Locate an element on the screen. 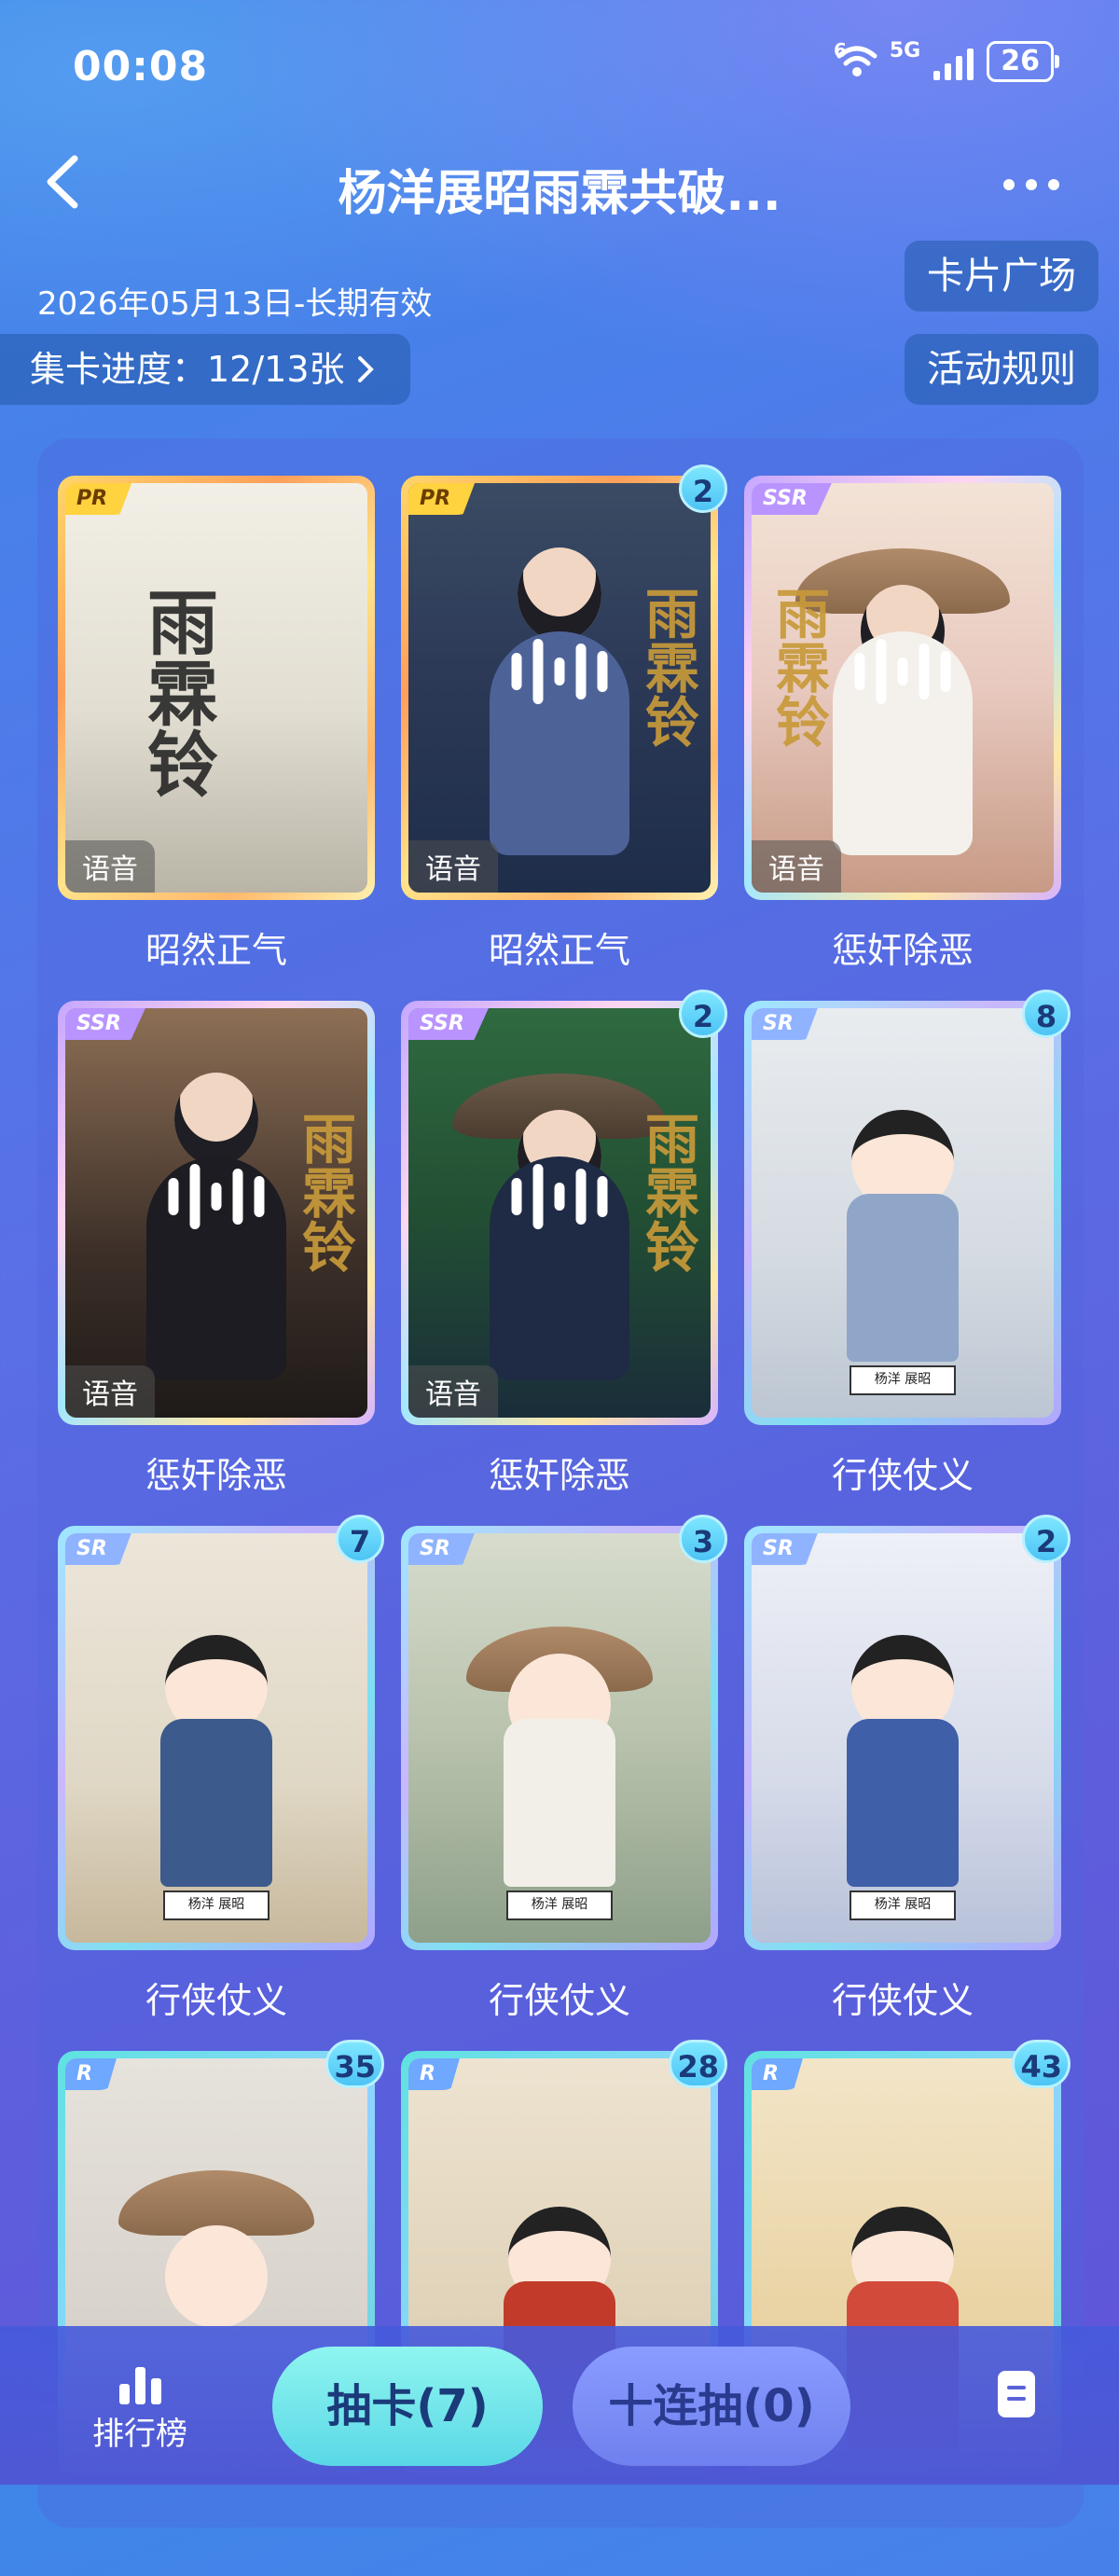  battery-icon: 26 is located at coordinates (1023, 61).